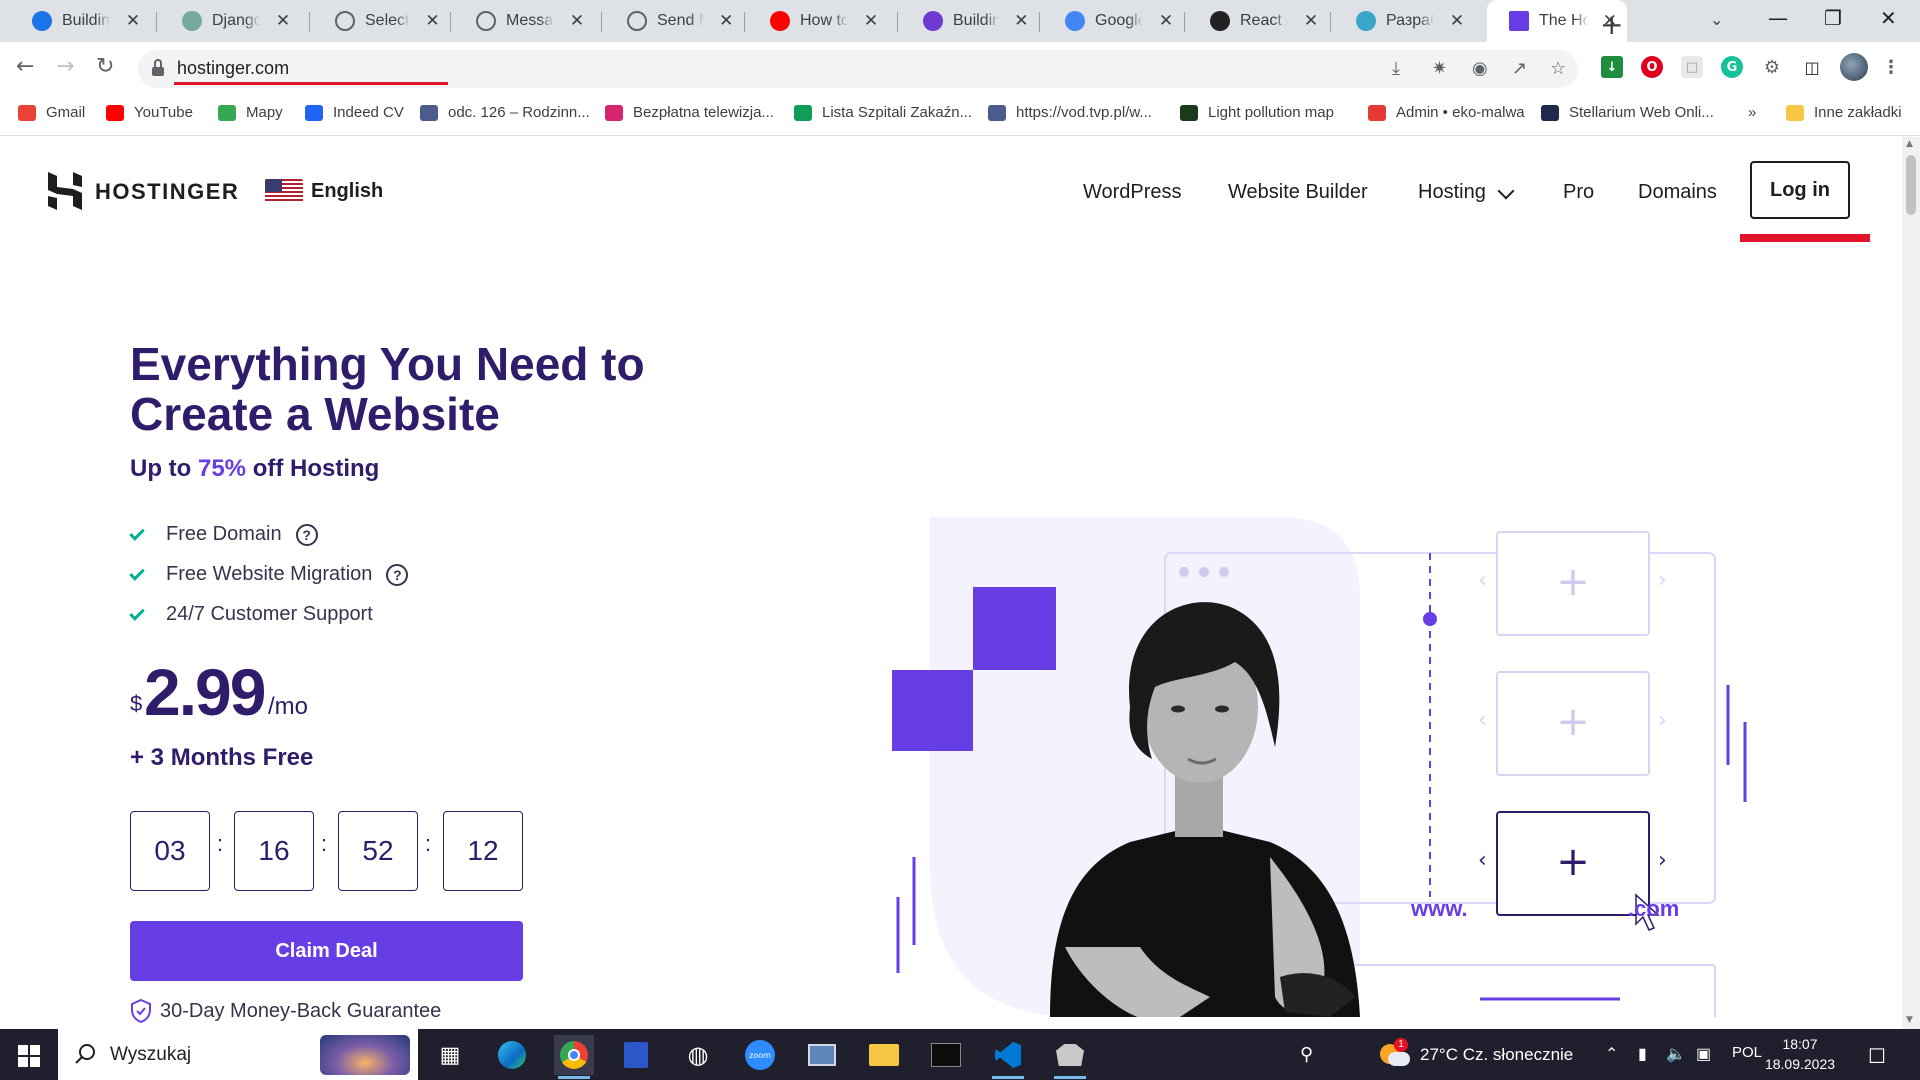 The width and height of the screenshot is (1920, 1080). What do you see at coordinates (1800, 190) in the screenshot?
I see `login-button: Log in` at bounding box center [1800, 190].